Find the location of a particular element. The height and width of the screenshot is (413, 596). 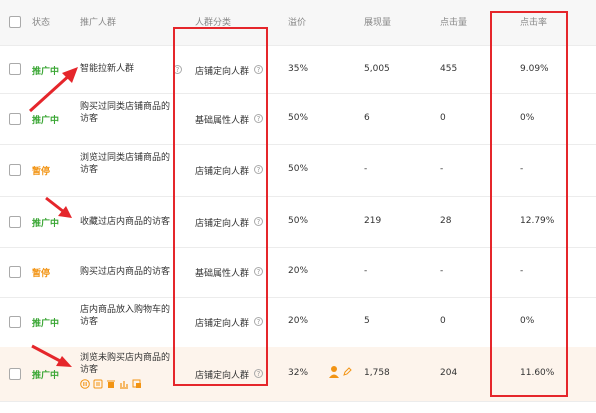

header-status: 状态 is located at coordinates (41, 21).